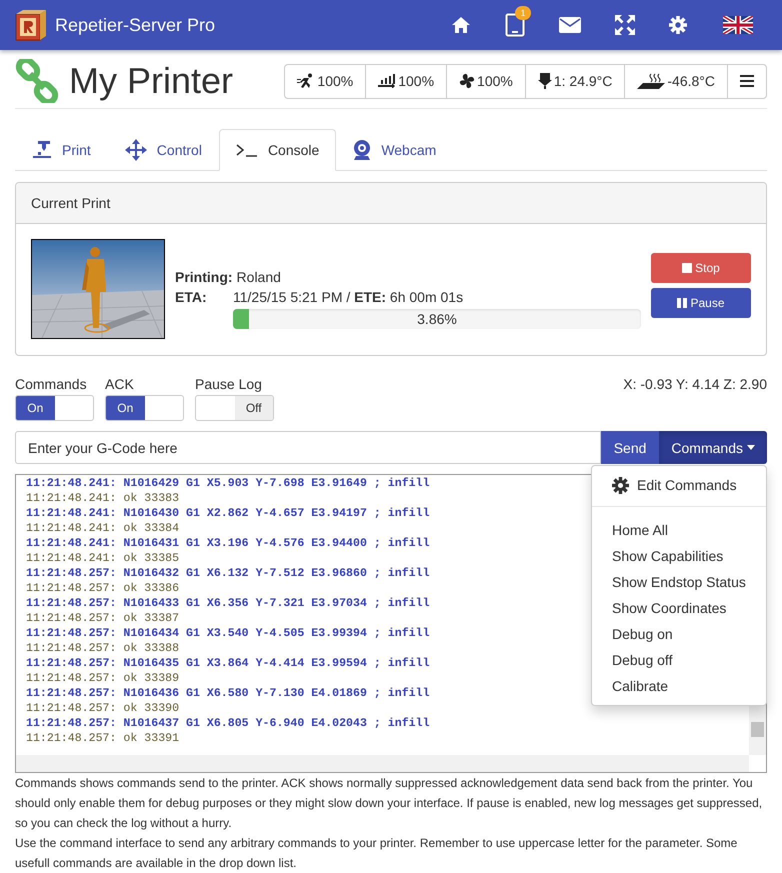 The width and height of the screenshot is (782, 873). Describe the element at coordinates (277, 150) in the screenshot. I see `tab: Console` at that location.